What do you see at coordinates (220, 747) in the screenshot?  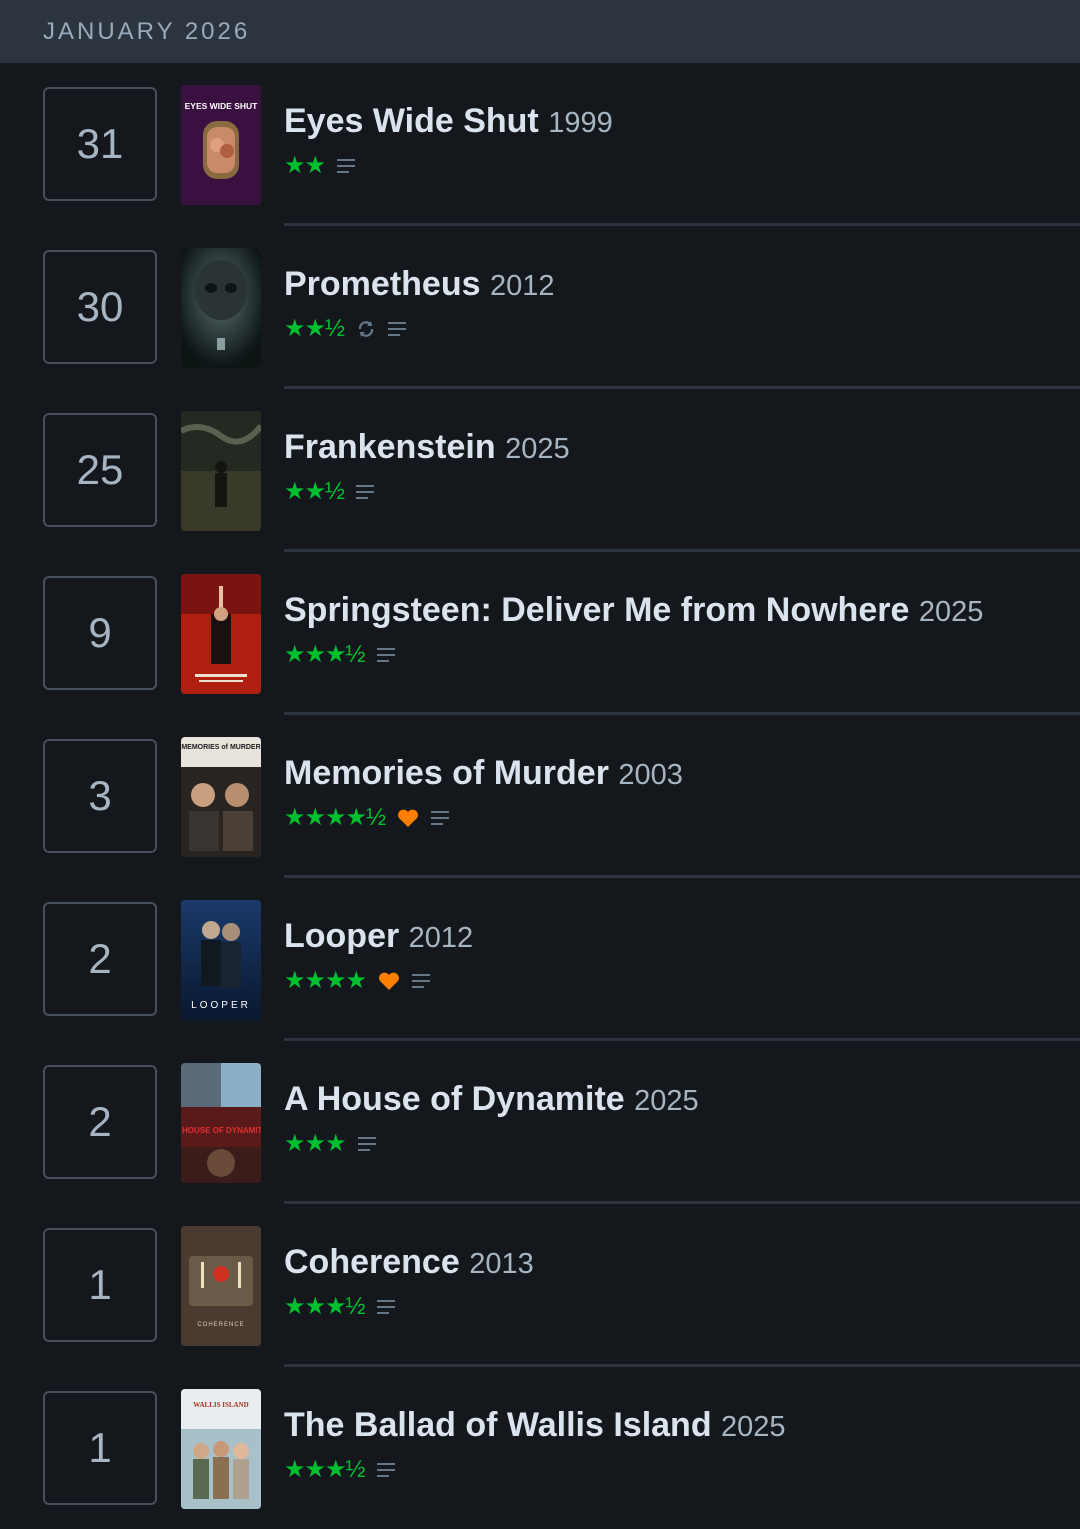 I see `poster-title: MEMORIES of MURDER` at bounding box center [220, 747].